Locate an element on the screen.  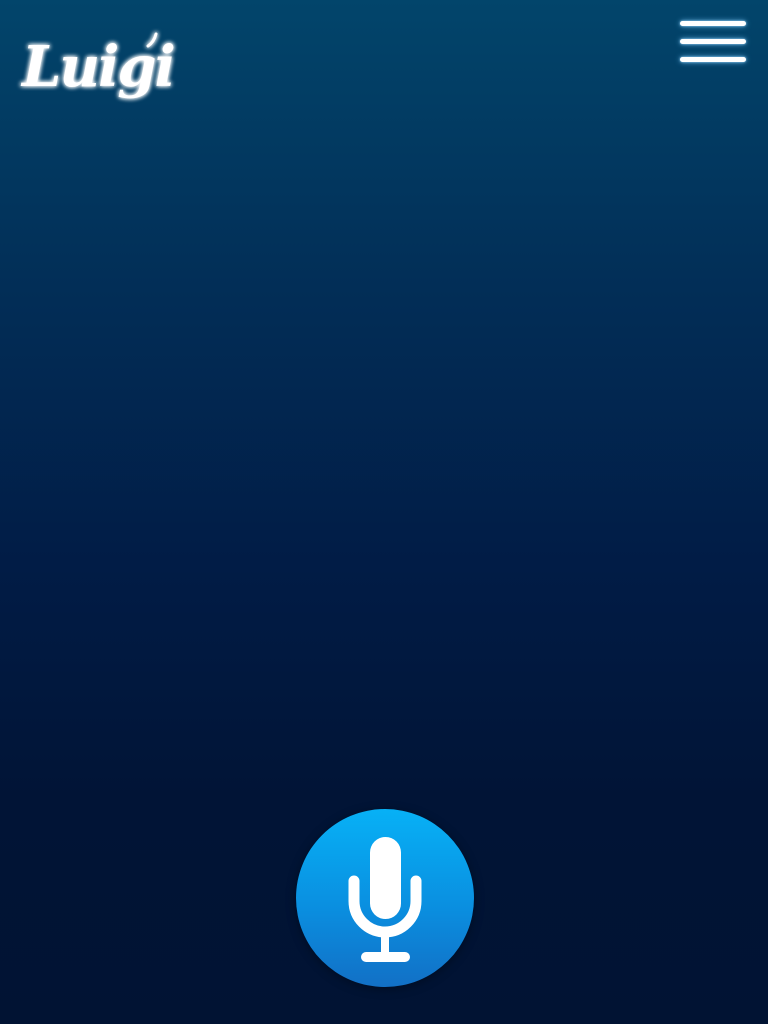
app-logo: Luigi is located at coordinates (98, 61).